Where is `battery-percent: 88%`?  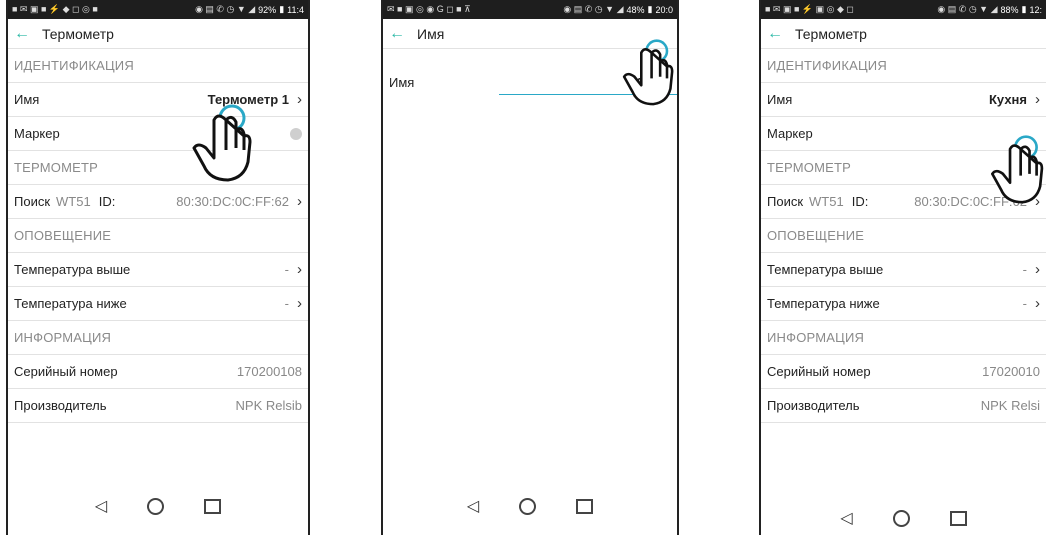
battery-percent: 88% is located at coordinates (1009, 9).